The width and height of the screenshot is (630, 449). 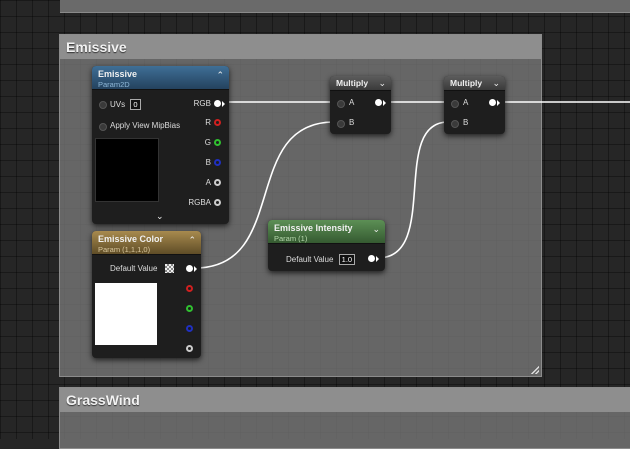 What do you see at coordinates (160, 216) in the screenshot?
I see `expand-chevron-icon: ⌄` at bounding box center [160, 216].